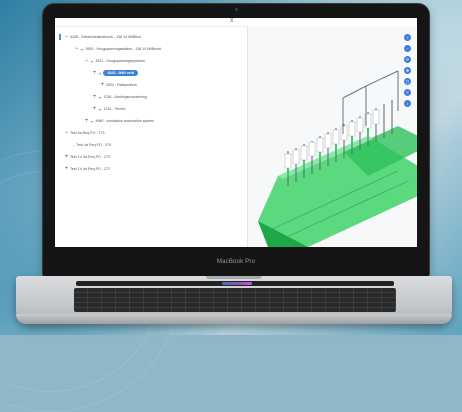  I want to click on rotate-icon: ⟳, so click(407, 59).